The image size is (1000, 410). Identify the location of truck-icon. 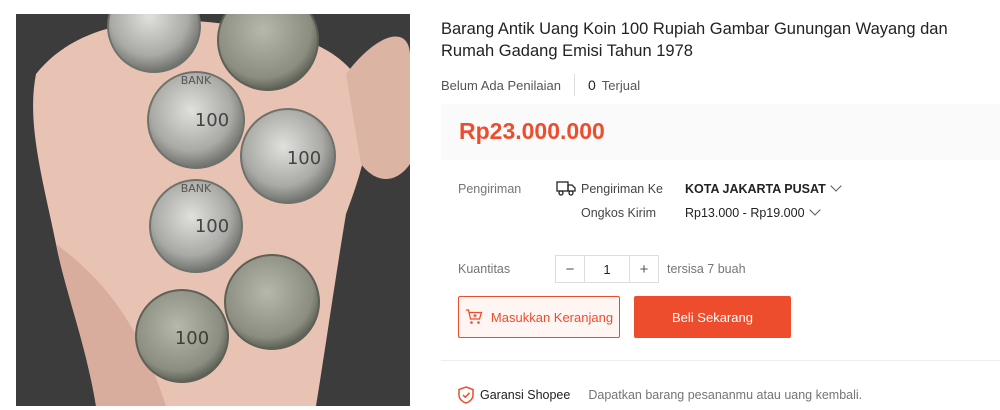
(566, 190).